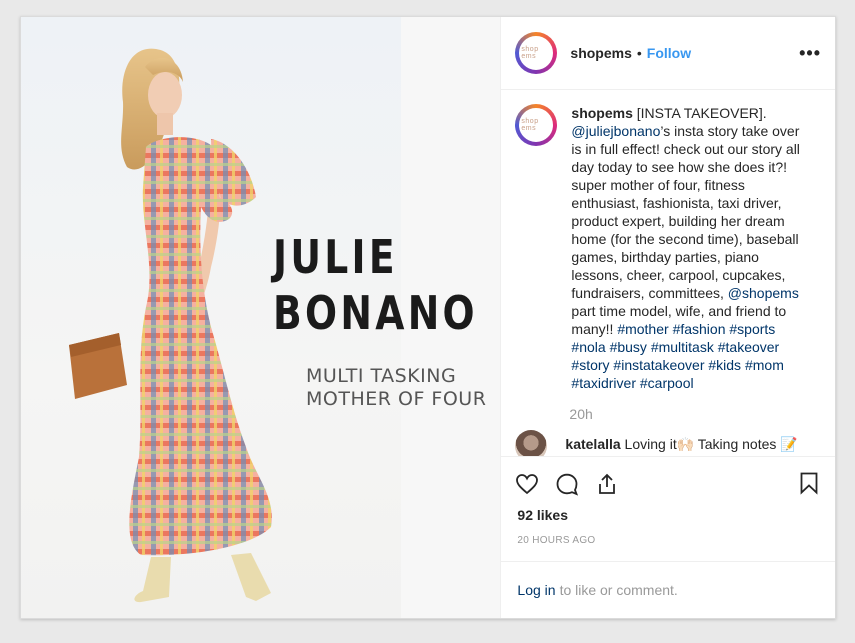 Image resolution: width=855 pixels, height=643 pixels. Describe the element at coordinates (809, 483) in the screenshot. I see `bookmark-icon` at that location.